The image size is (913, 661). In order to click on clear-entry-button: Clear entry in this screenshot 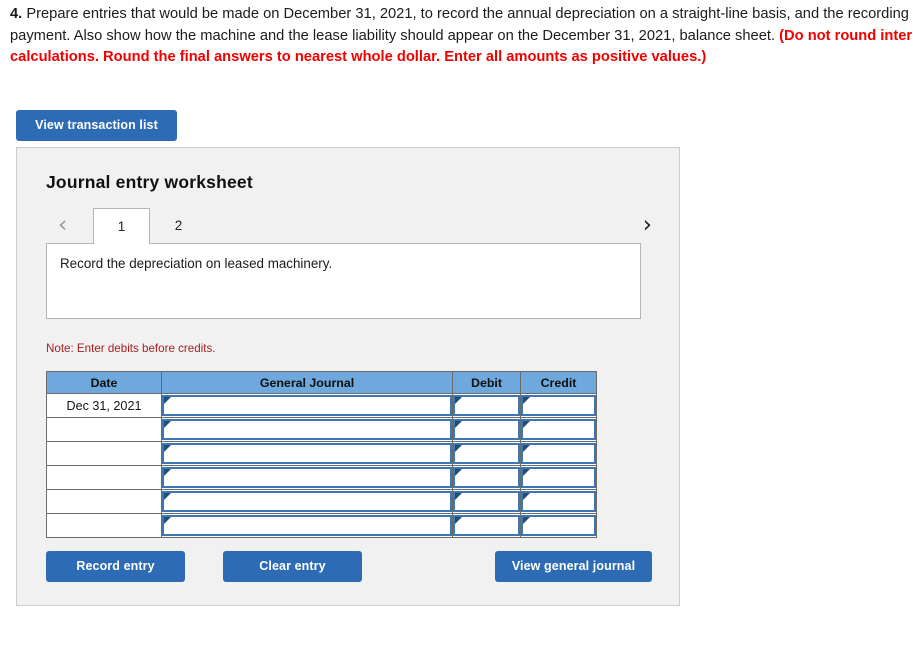, I will do `click(292, 566)`.